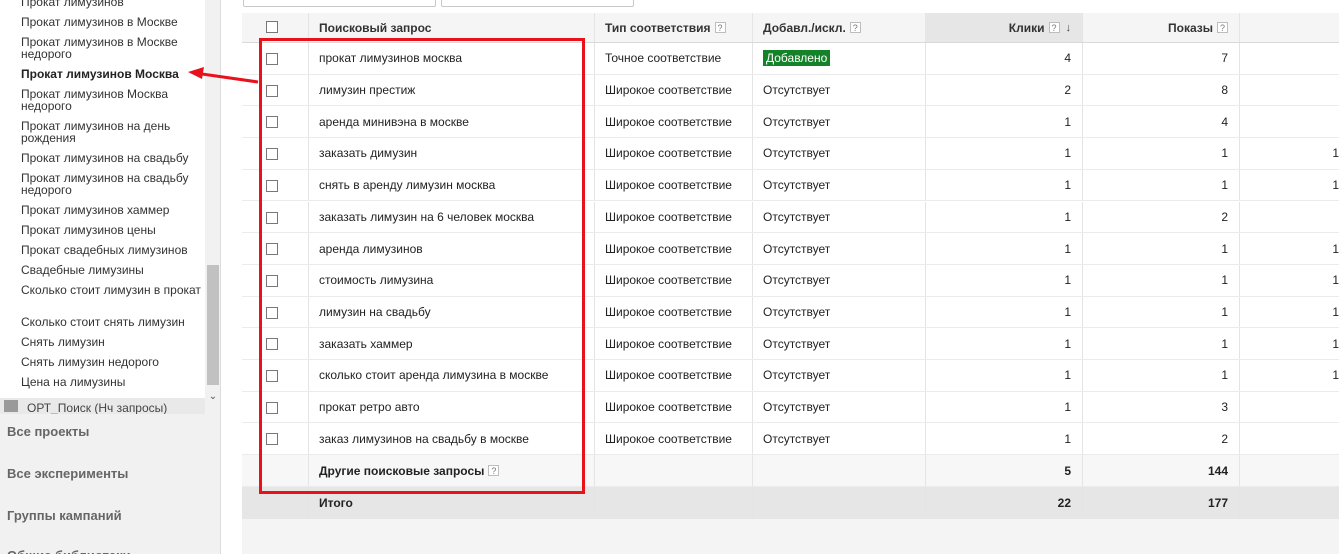 Image resolution: width=1339 pixels, height=554 pixels. Describe the element at coordinates (111, 250) in the screenshot. I see `sidebar-item: Прокат свадебных лимузинов` at that location.